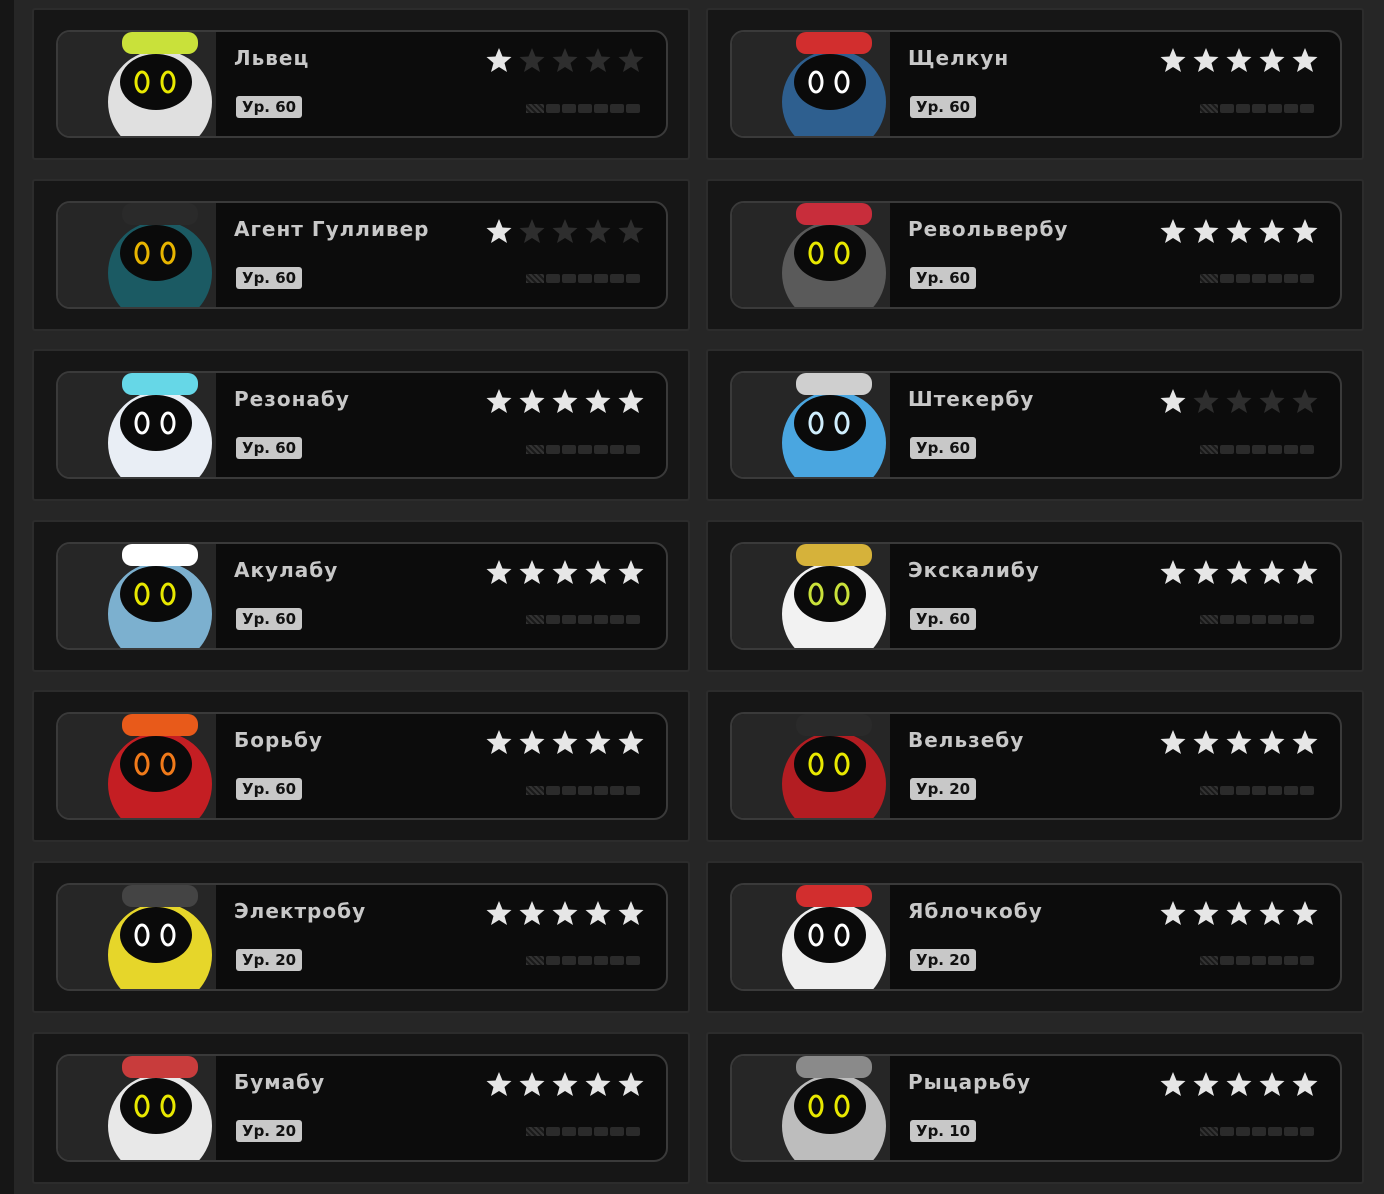 The image size is (1384, 1194). I want to click on bangboo-slot: Рыцарьбу Ур. 10, so click(1035, 1107).